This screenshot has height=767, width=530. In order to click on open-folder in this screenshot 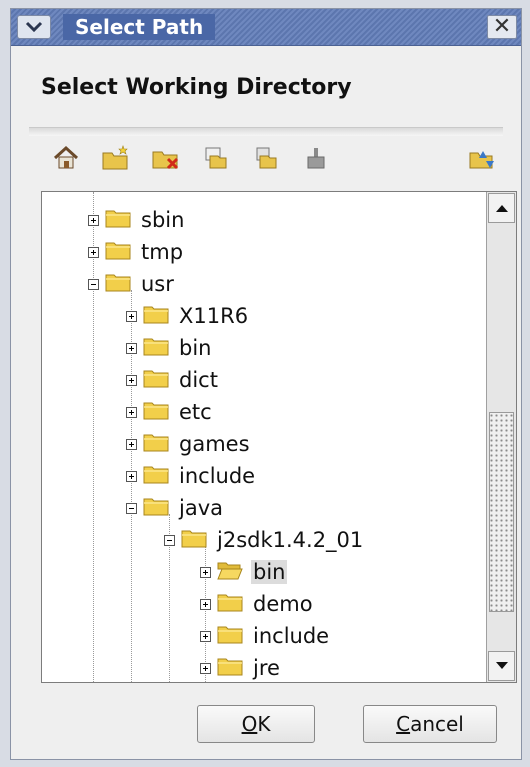, I will do `click(234, 572)`.